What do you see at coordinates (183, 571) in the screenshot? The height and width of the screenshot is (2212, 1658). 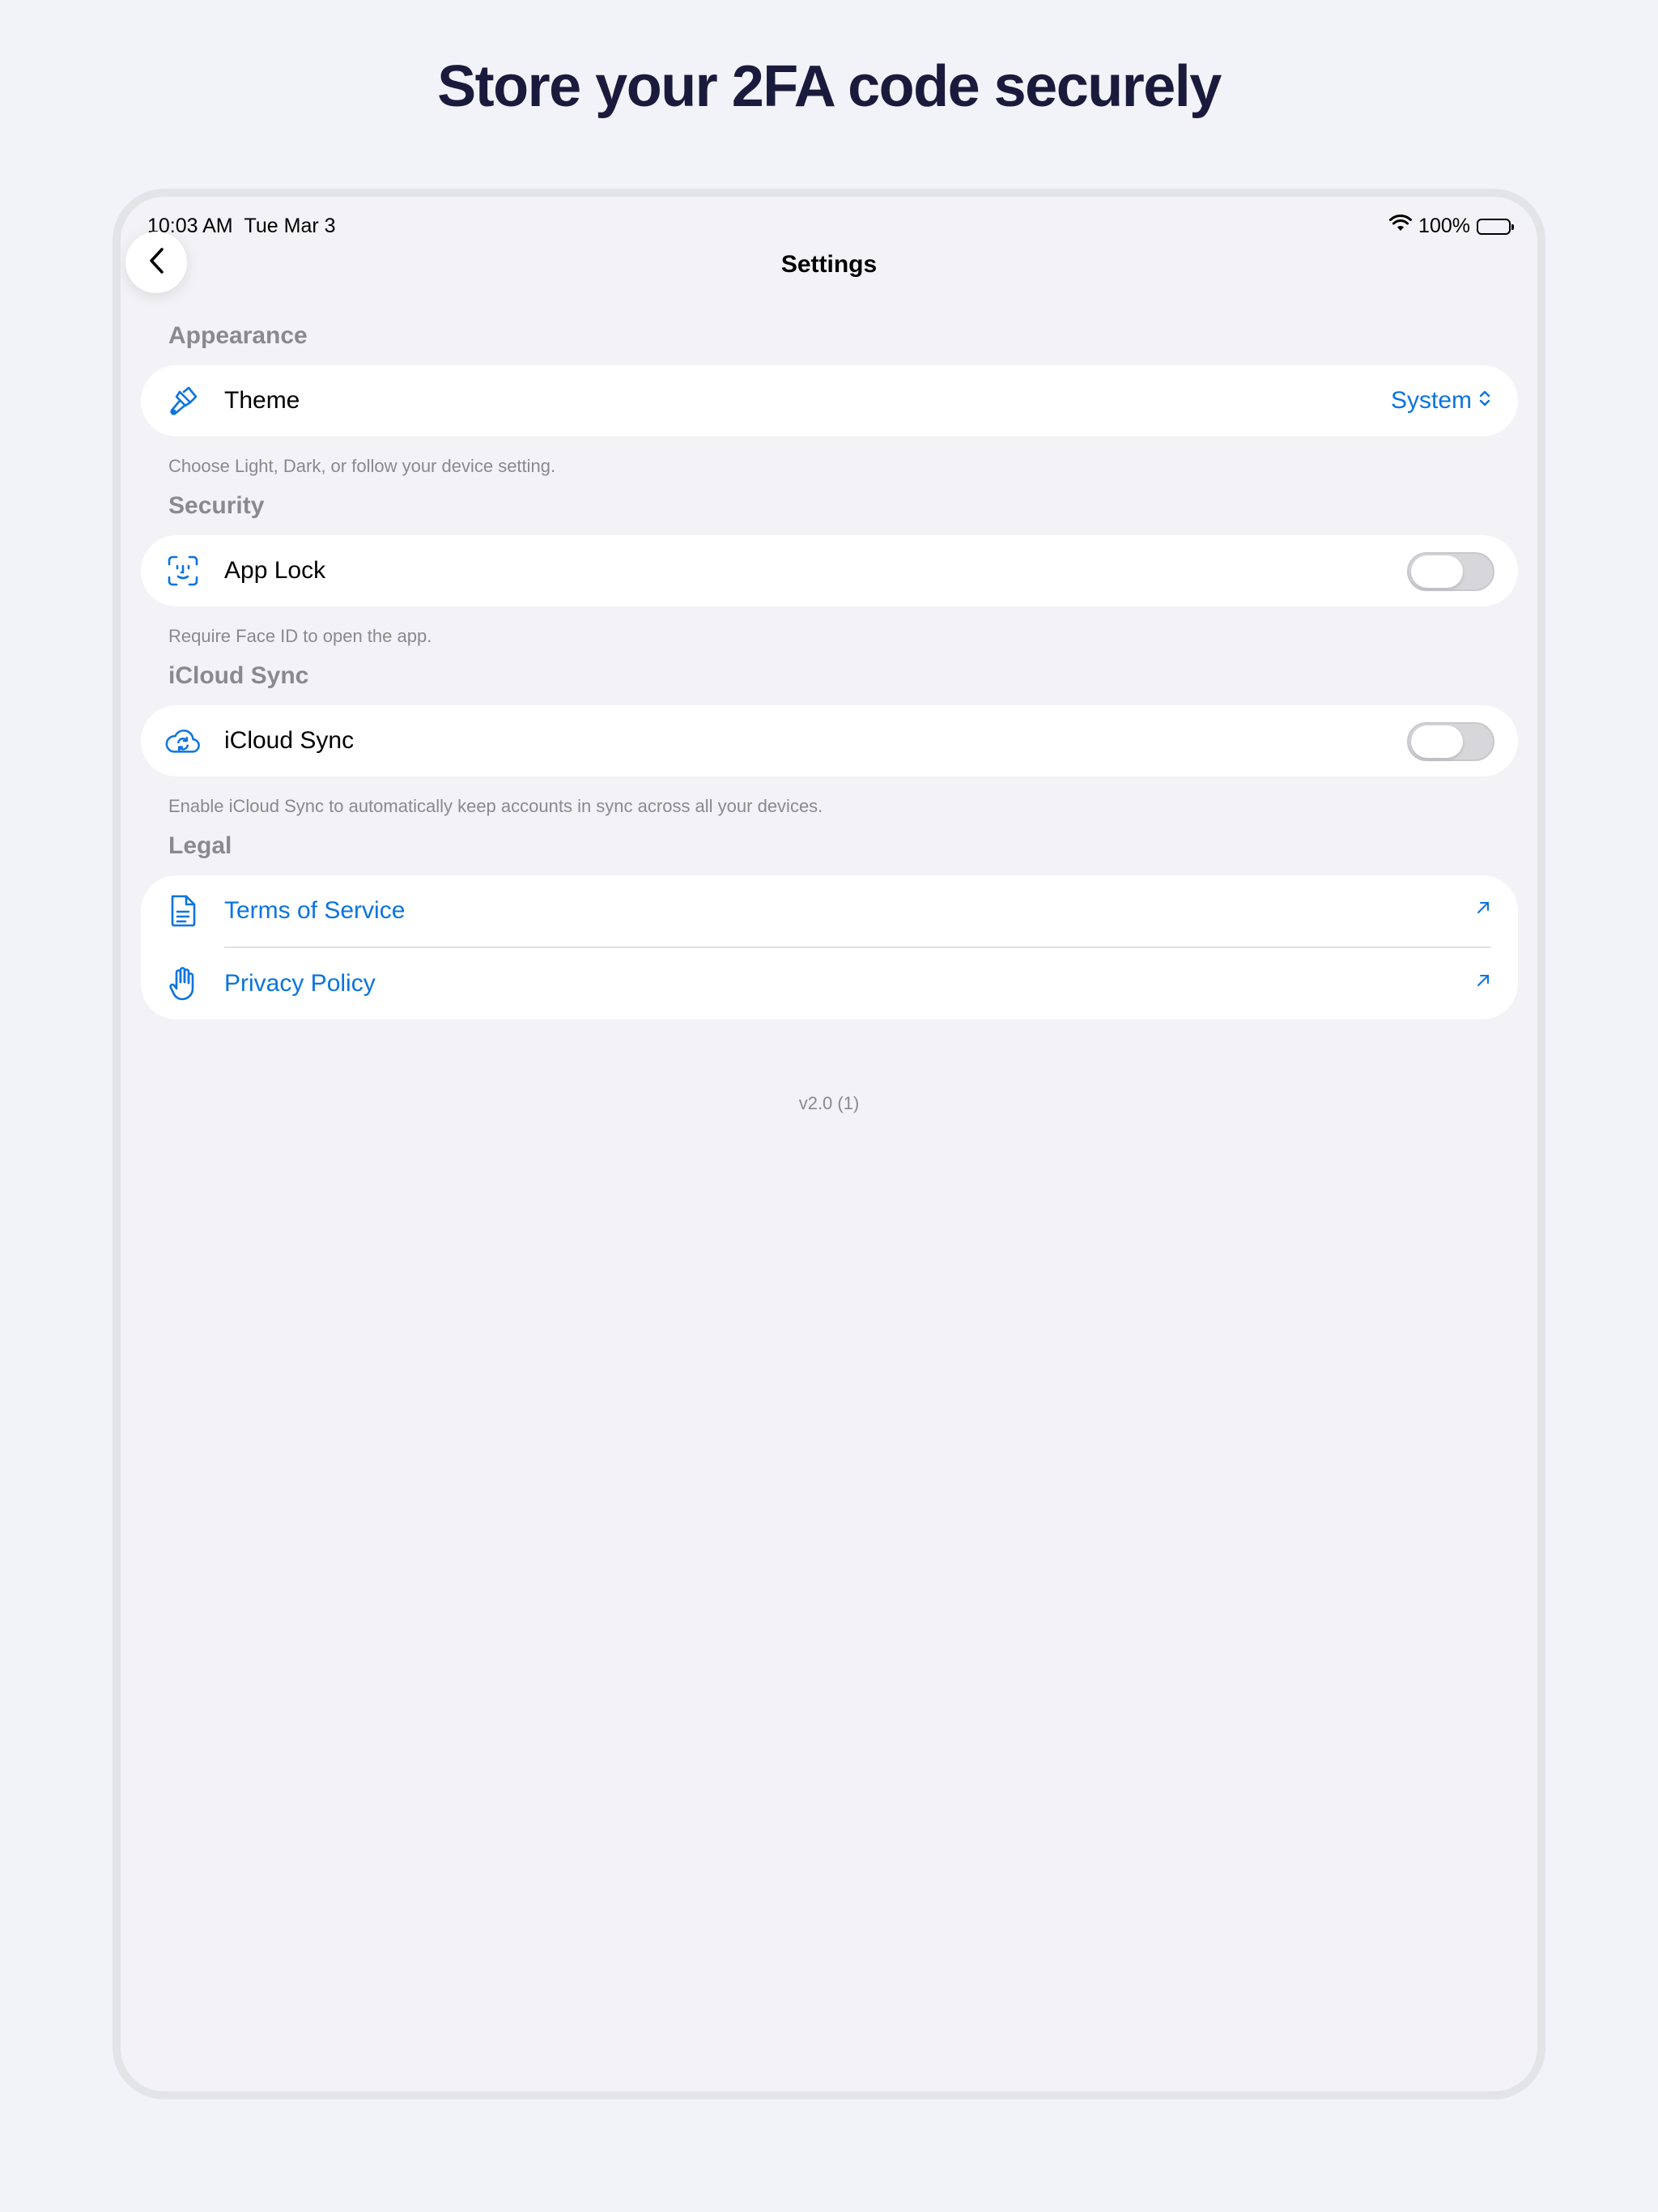 I see `face-id-icon` at bounding box center [183, 571].